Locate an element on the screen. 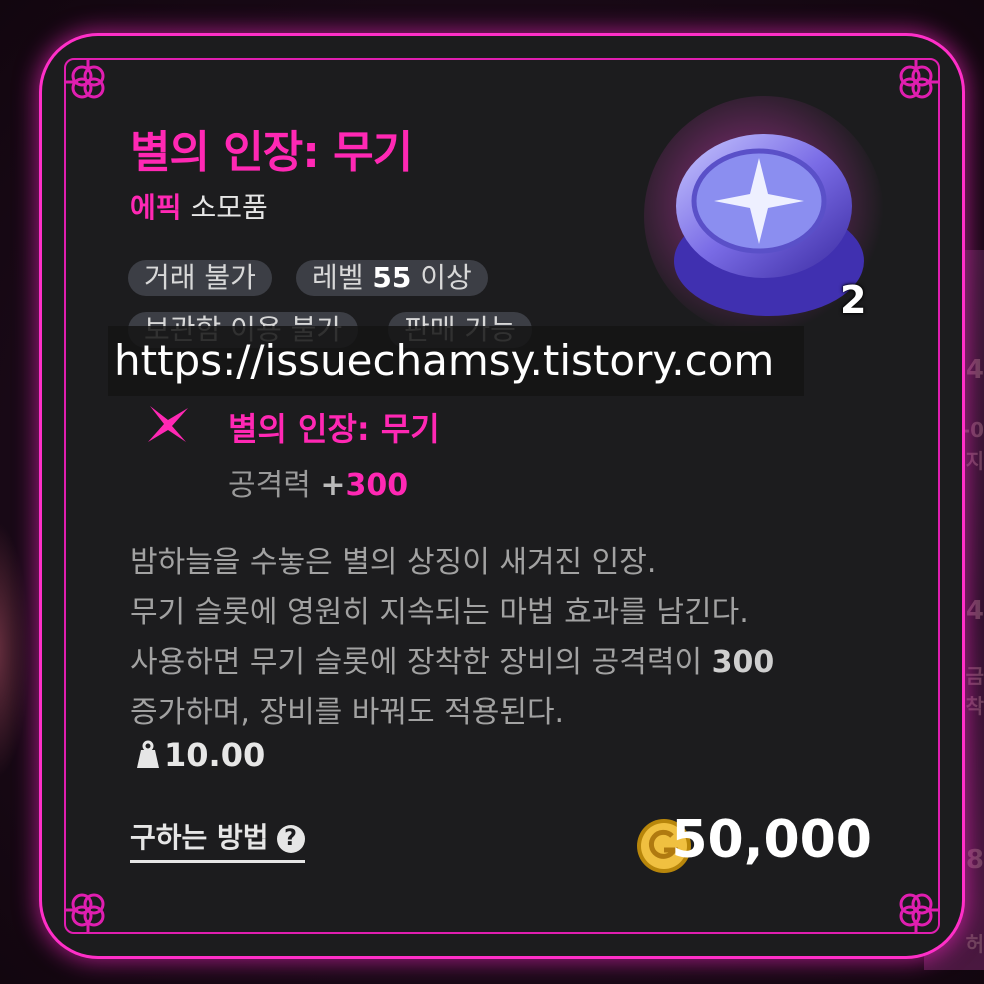  star-sparkle-icon is located at coordinates (167, 423).